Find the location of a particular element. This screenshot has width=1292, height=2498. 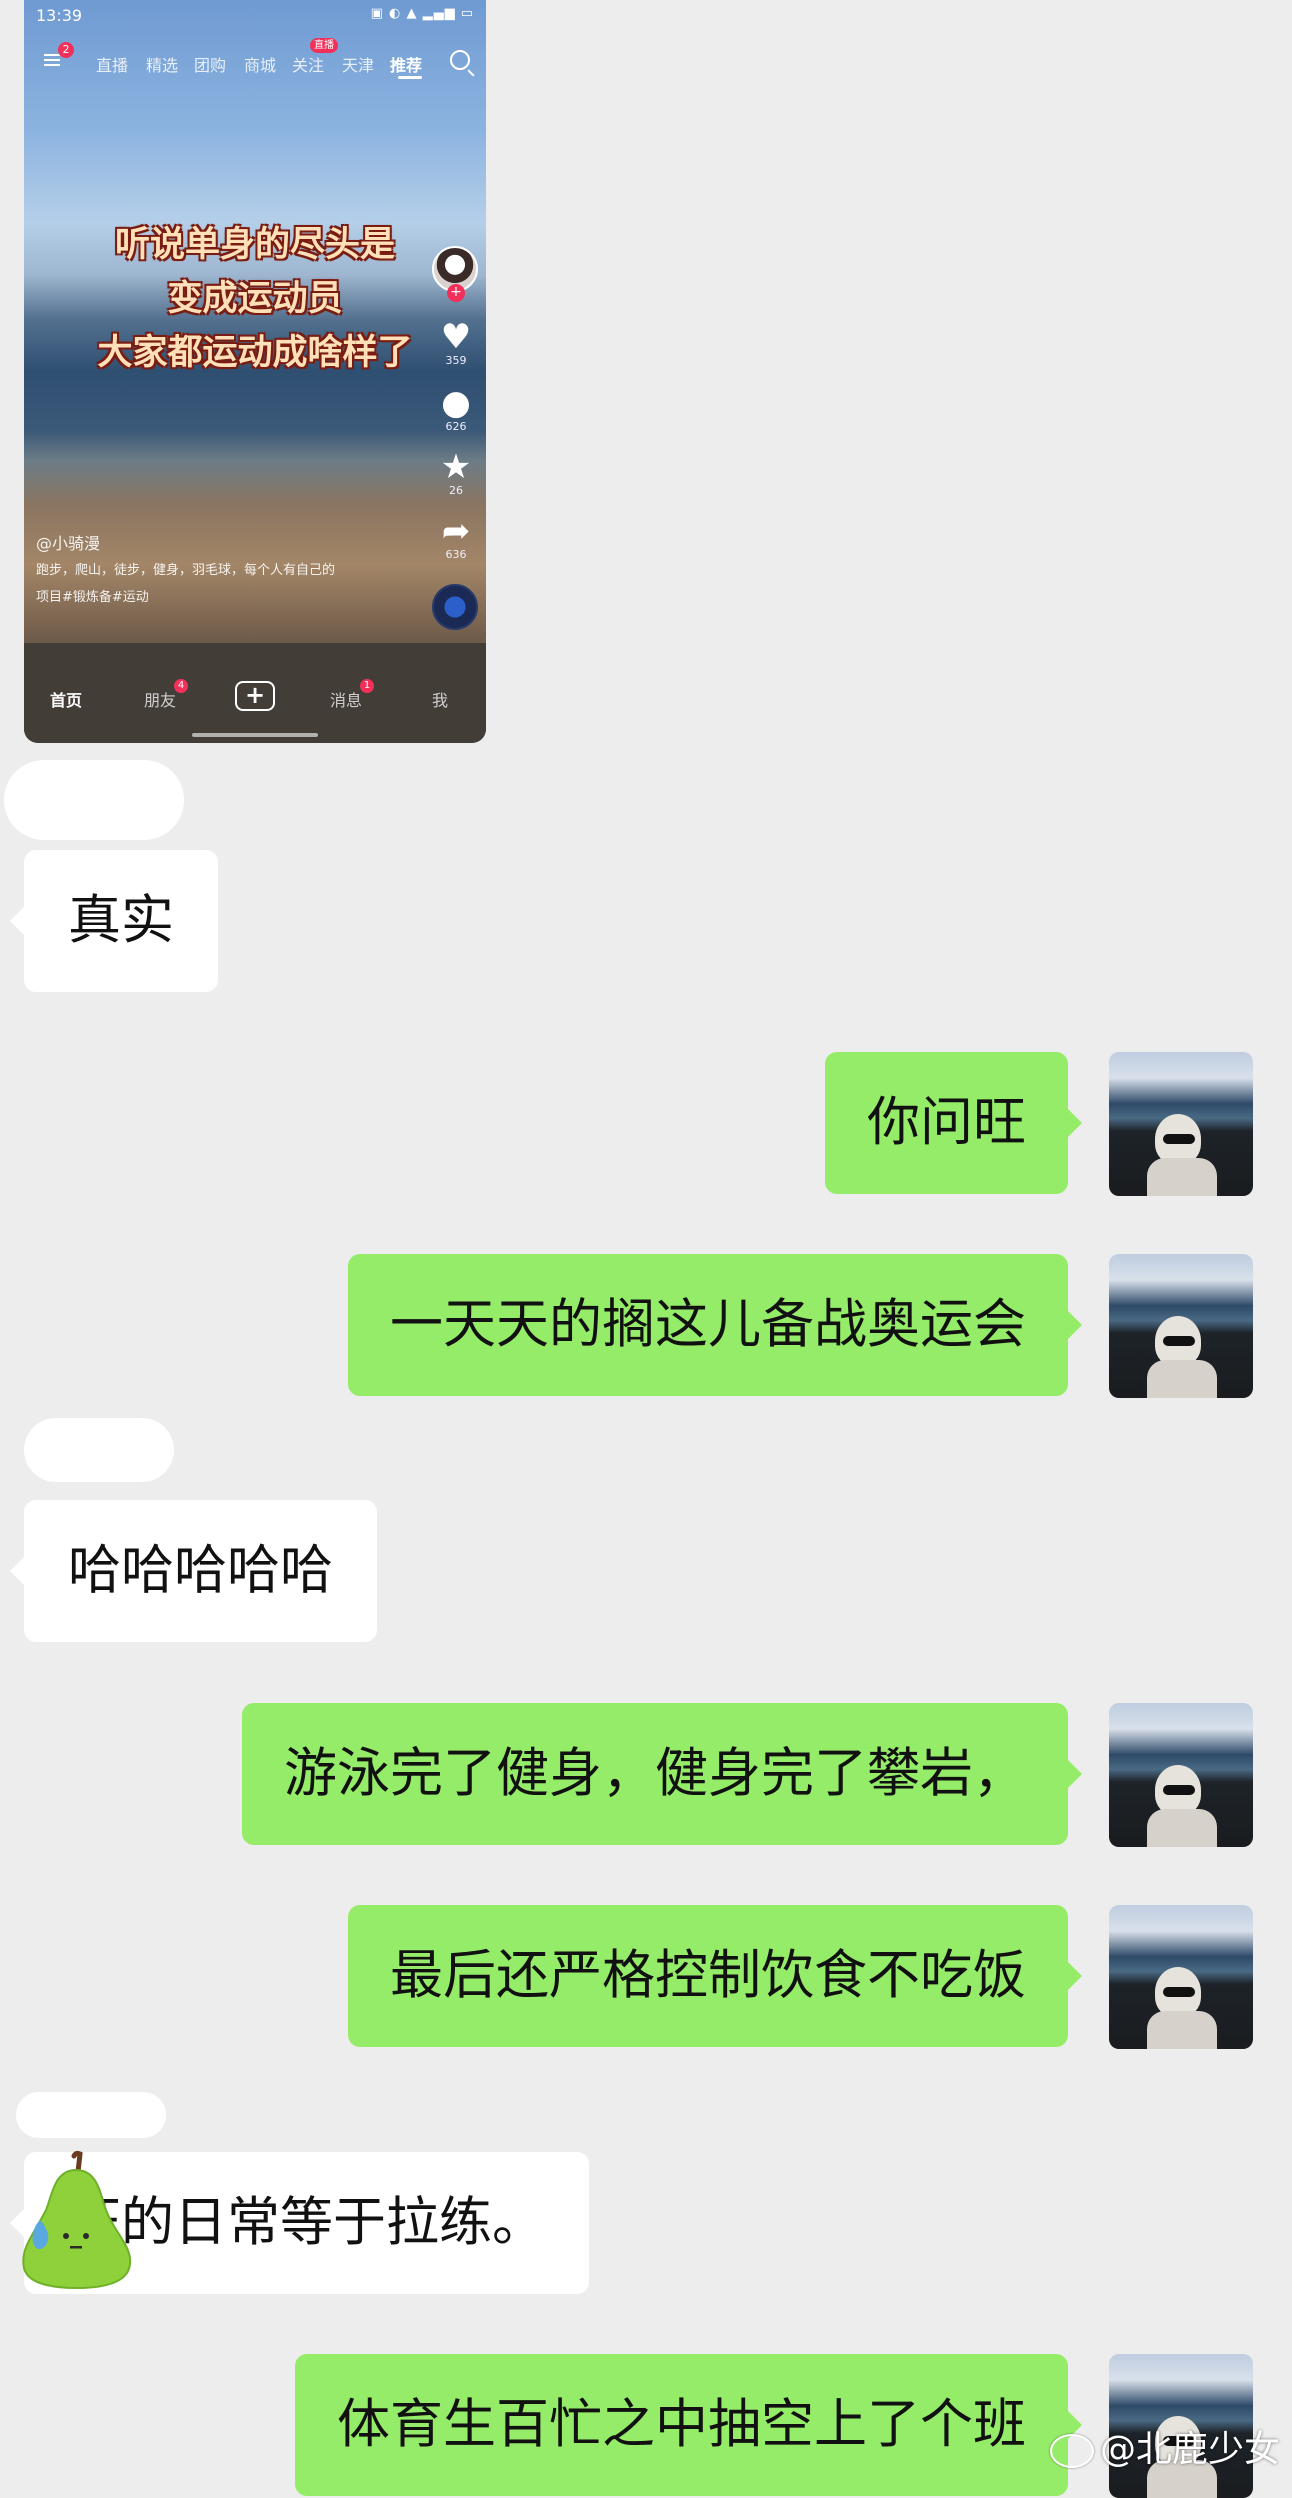

active-tab-underline is located at coordinates (410, 77).